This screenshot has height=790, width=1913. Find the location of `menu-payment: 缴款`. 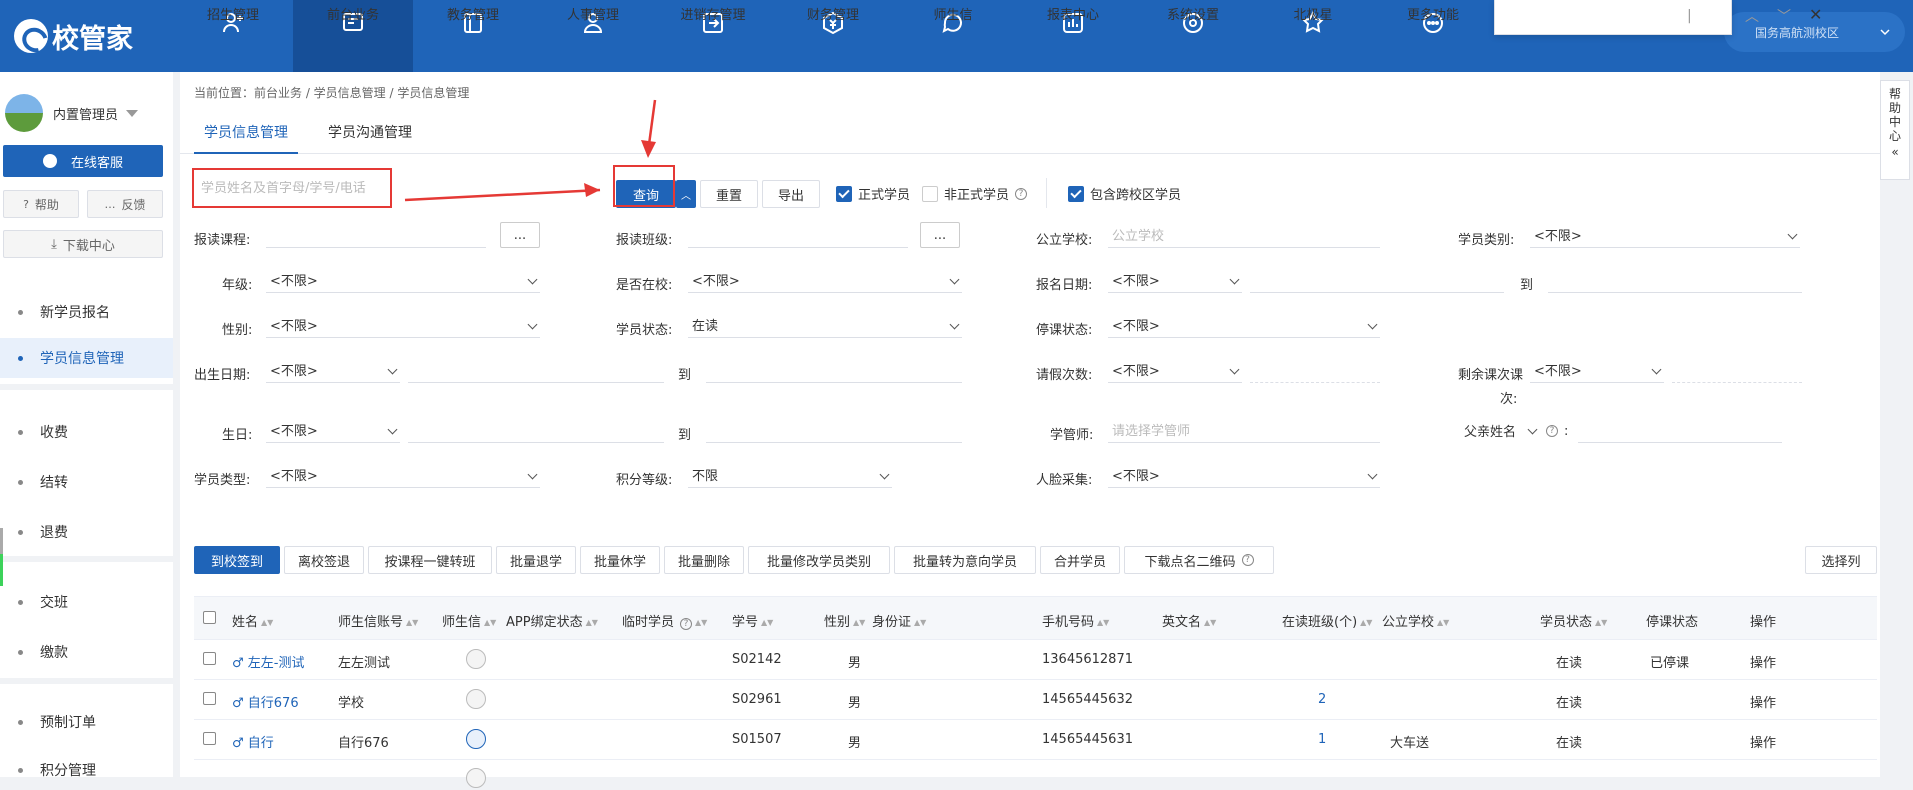

menu-payment: 缴款 is located at coordinates (86, 652).